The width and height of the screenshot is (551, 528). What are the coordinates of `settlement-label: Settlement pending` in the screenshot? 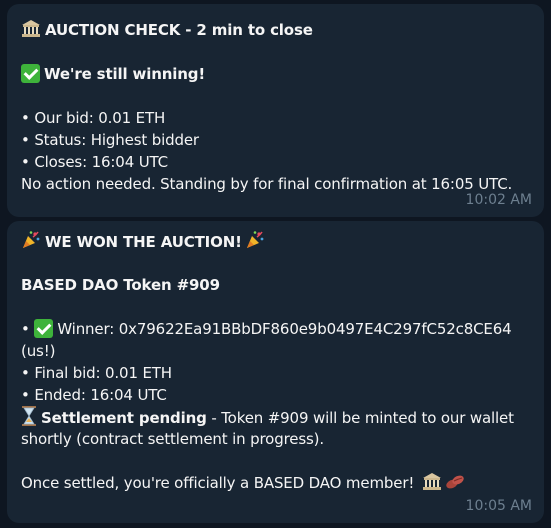 It's located at (124, 418).